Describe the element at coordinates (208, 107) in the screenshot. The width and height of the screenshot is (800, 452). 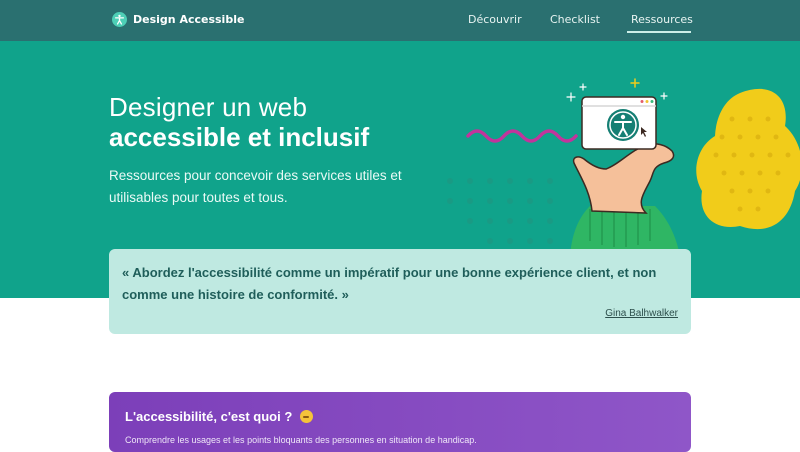
I see `hero-title-line1: Designer un web` at that location.